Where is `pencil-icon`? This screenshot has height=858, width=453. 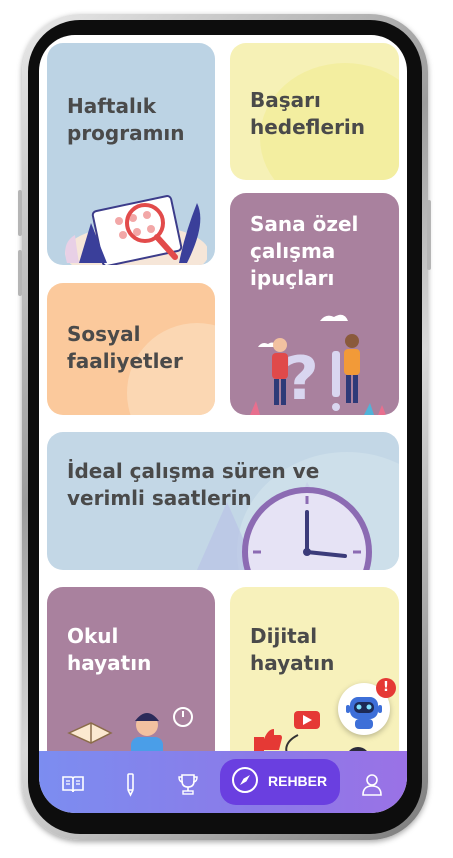 pencil-icon is located at coordinates (131, 784).